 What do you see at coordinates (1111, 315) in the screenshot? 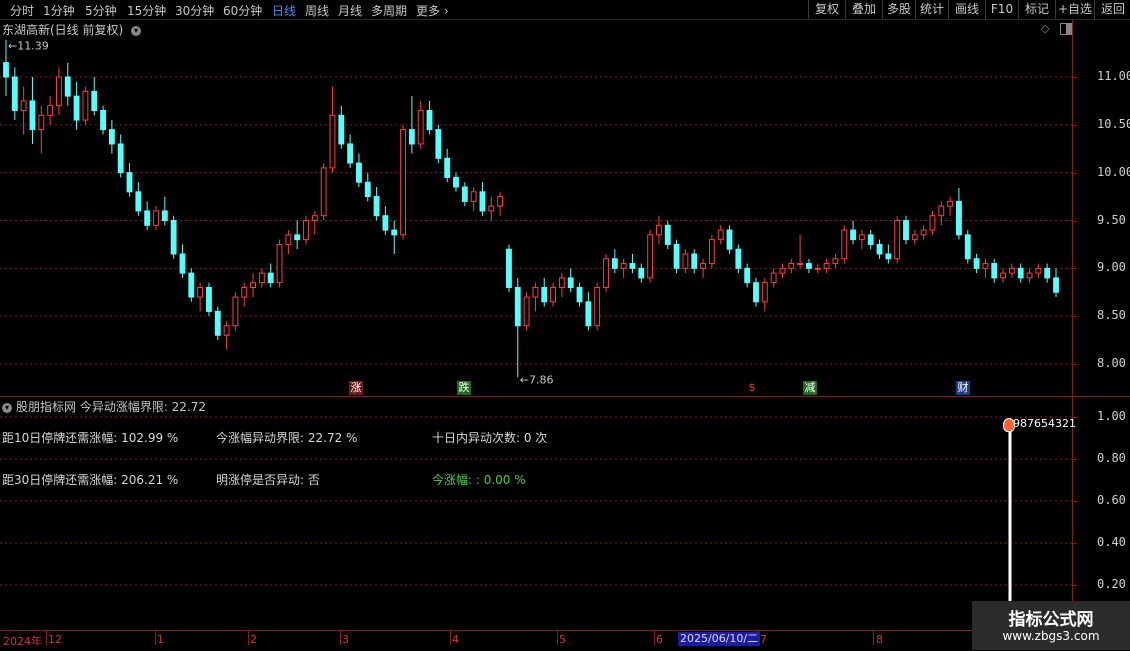
I see `price-axis-label: 8.50` at bounding box center [1111, 315].